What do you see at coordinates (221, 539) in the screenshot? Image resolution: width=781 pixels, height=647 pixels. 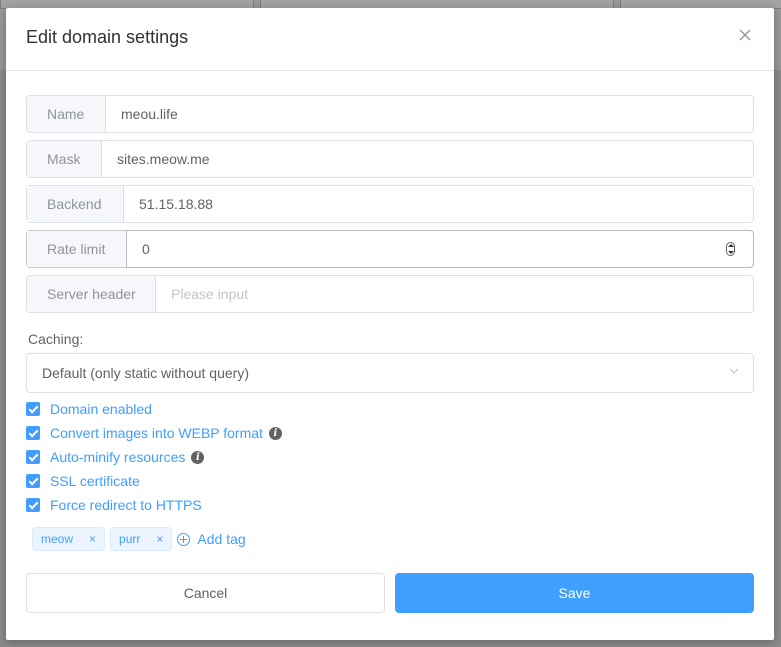 I see `add-tag-label: Add tag` at bounding box center [221, 539].